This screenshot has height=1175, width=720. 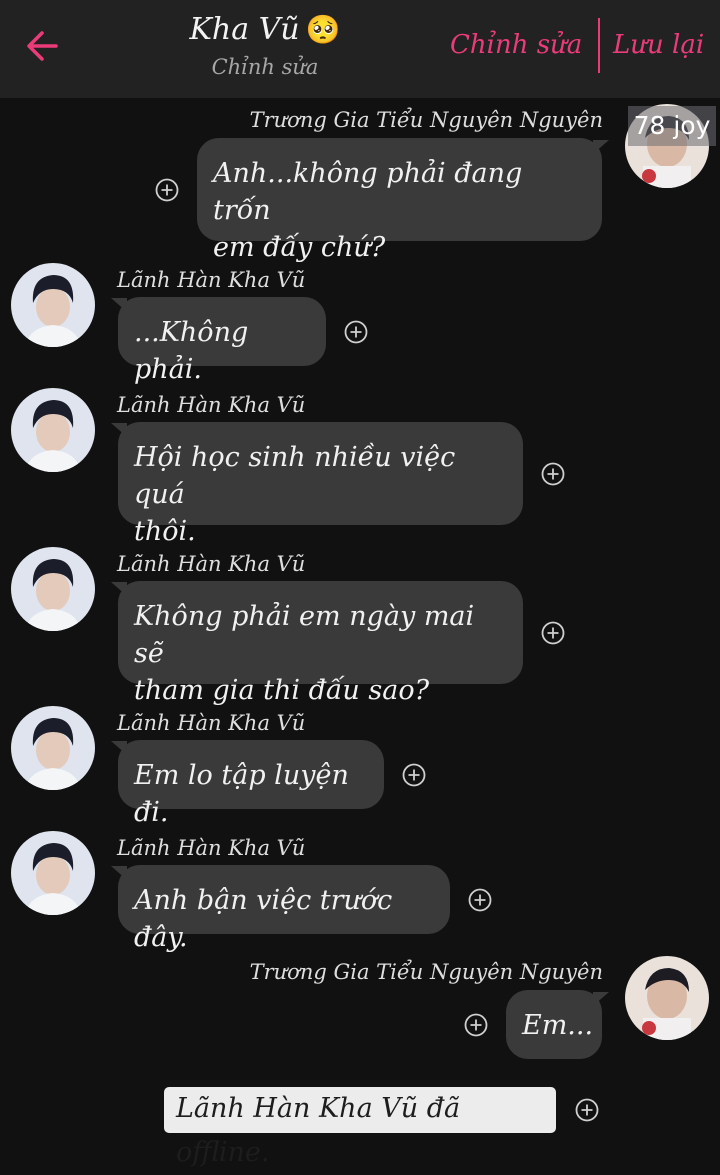 I want to click on message-bubble: Anh...không phải đang trốn em đấy chứ?, so click(x=399, y=200).